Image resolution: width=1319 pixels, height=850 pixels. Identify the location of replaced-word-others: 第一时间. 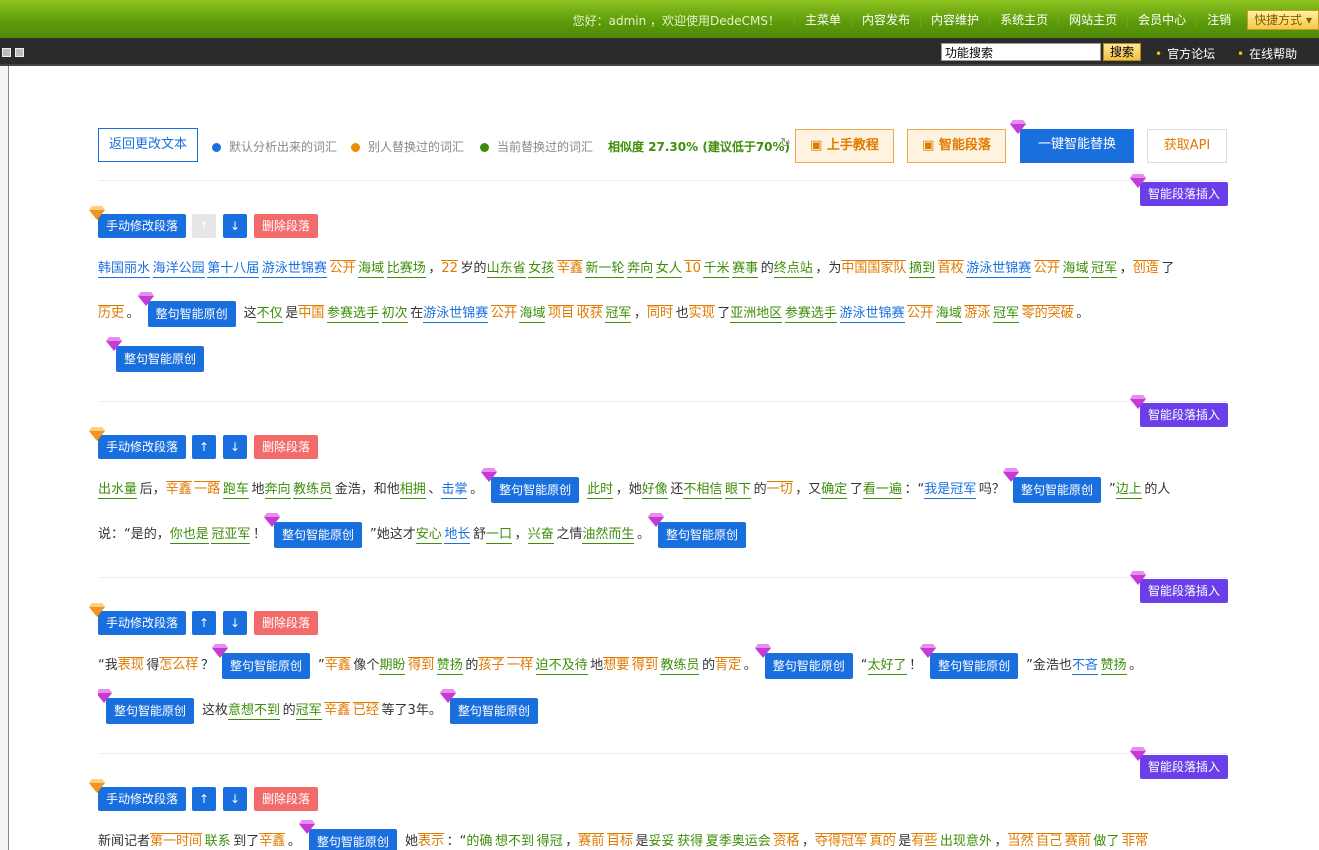
(176, 841).